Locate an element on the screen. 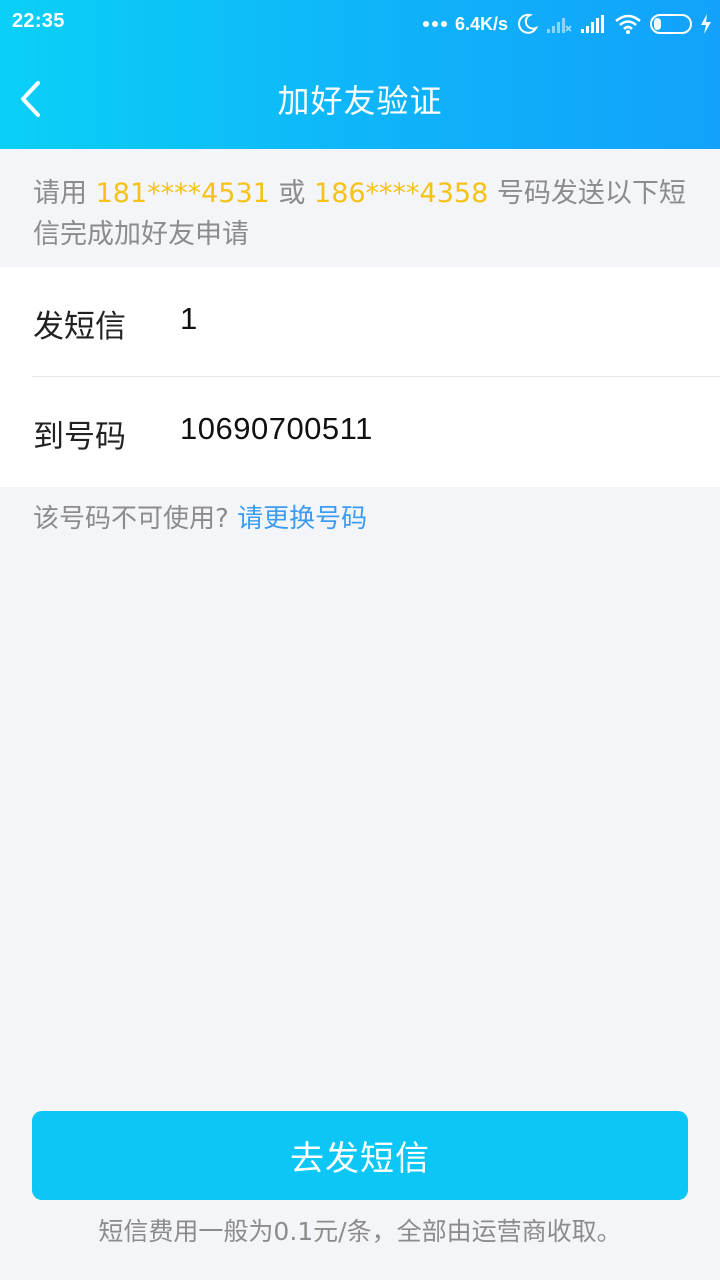  sms-number-label: 到号码 is located at coordinates (79, 437).